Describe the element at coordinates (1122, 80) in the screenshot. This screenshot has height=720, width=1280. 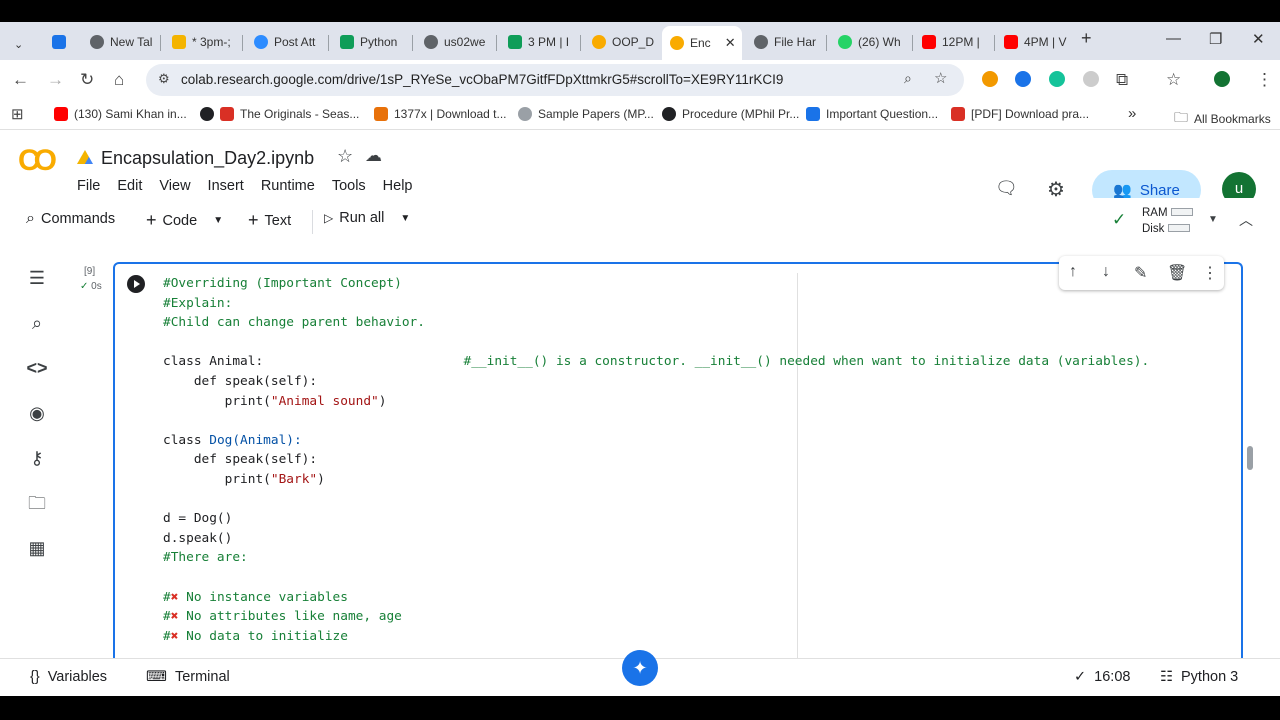
I see `puzzle-icon: ⧉` at that location.